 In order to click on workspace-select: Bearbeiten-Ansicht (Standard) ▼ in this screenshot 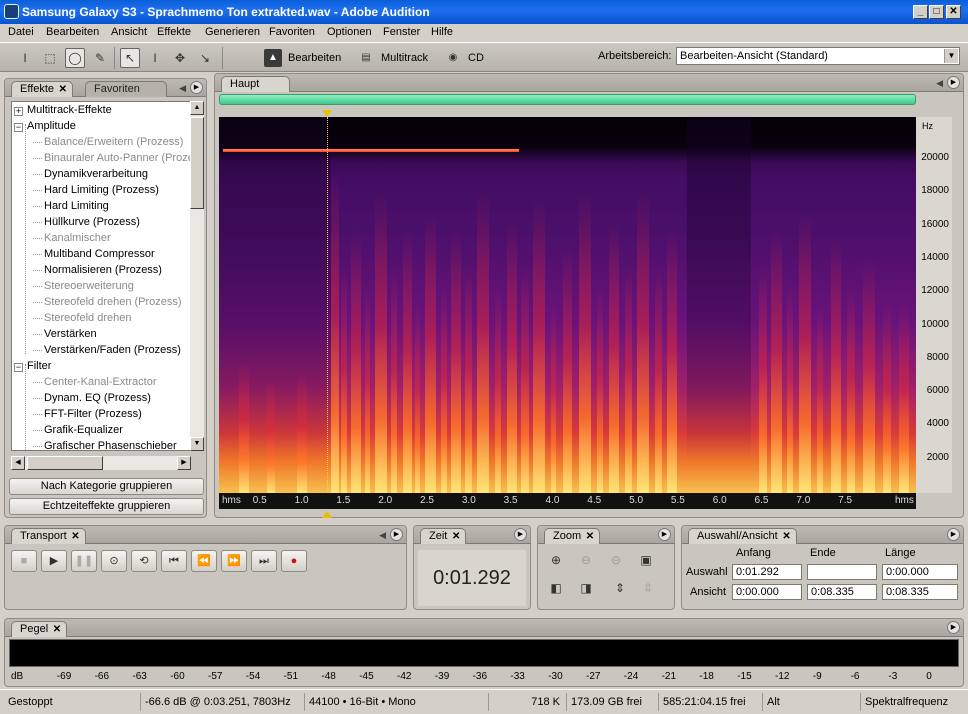, I will do `click(818, 56)`.